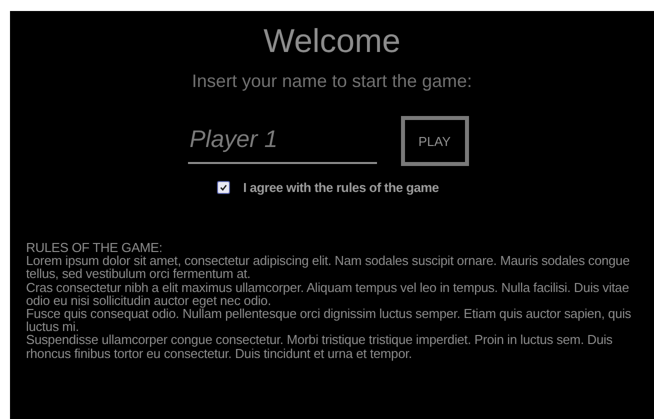  I want to click on agree-checkbox, so click(223, 187).